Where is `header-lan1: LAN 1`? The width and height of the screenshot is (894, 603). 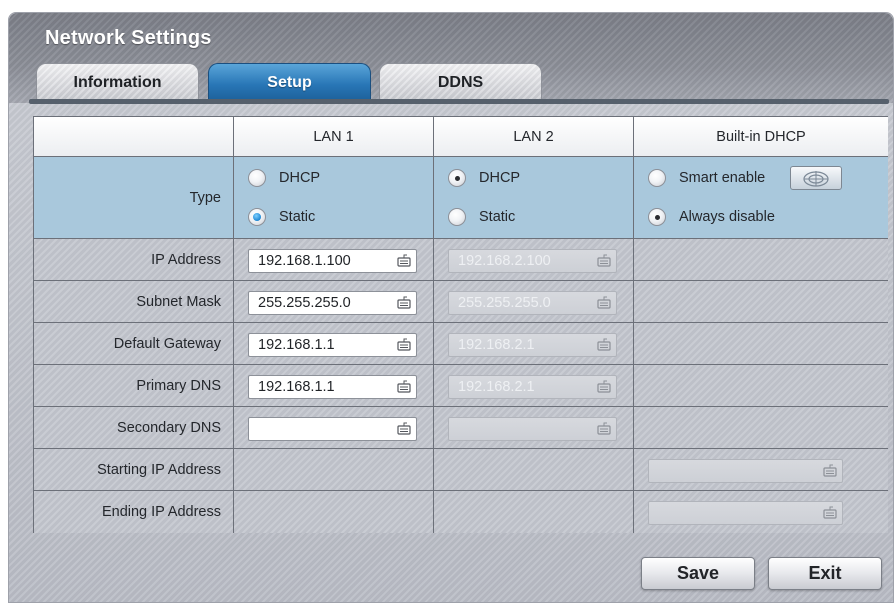
header-lan1: LAN 1 is located at coordinates (334, 137).